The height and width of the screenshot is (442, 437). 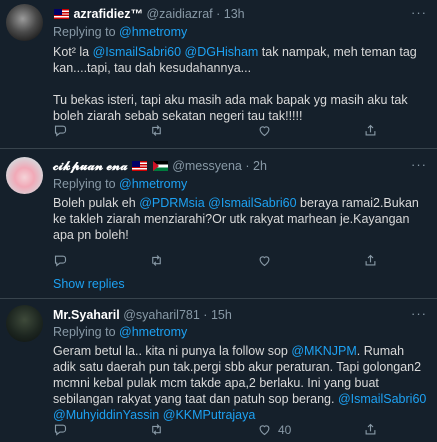 I want to click on tweet-text: Kot² la, so click(x=73, y=52).